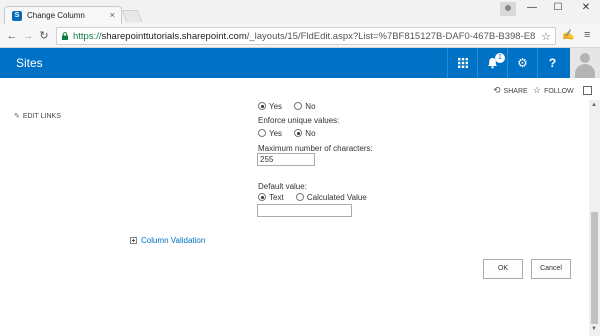 Image resolution: width=600 pixels, height=336 pixels. Describe the element at coordinates (331, 197) in the screenshot. I see `default-option-calculated: Calculated Value` at that location.